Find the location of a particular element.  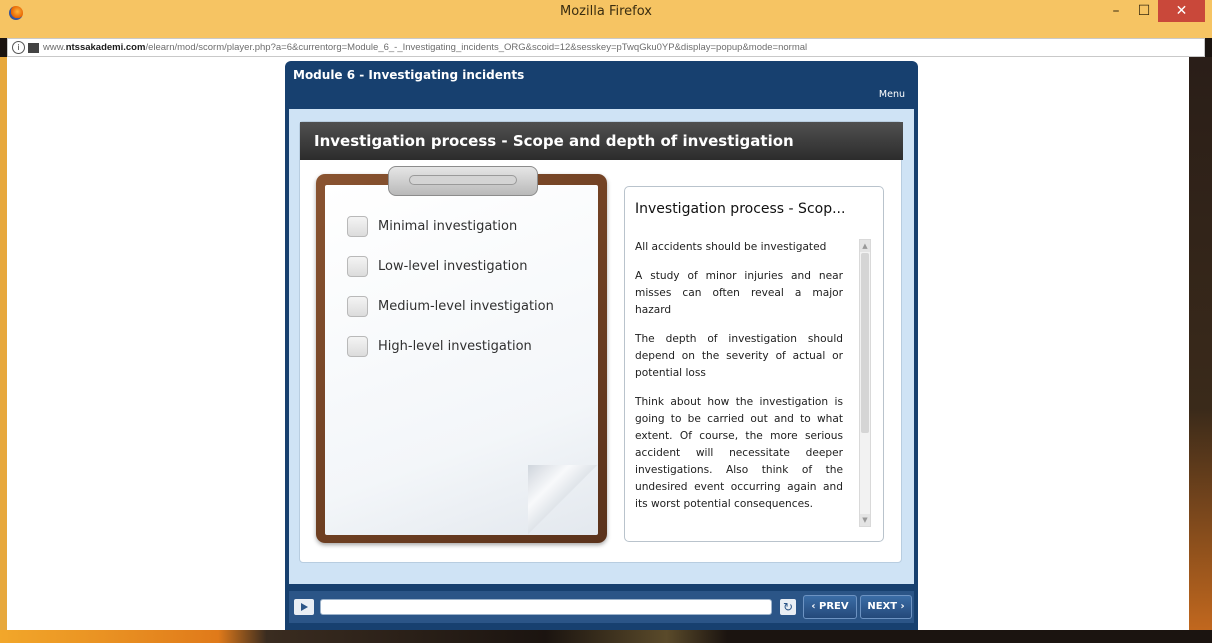

scroll-up-icon: ▲ is located at coordinates (865, 246).